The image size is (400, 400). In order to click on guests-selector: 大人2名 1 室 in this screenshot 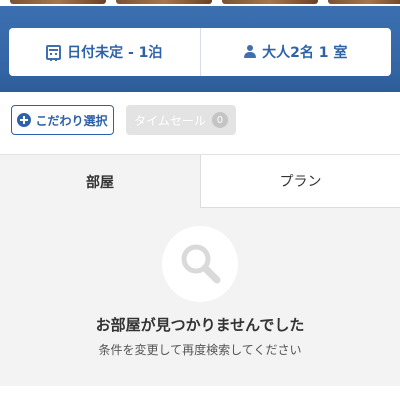, I will do `click(295, 52)`.